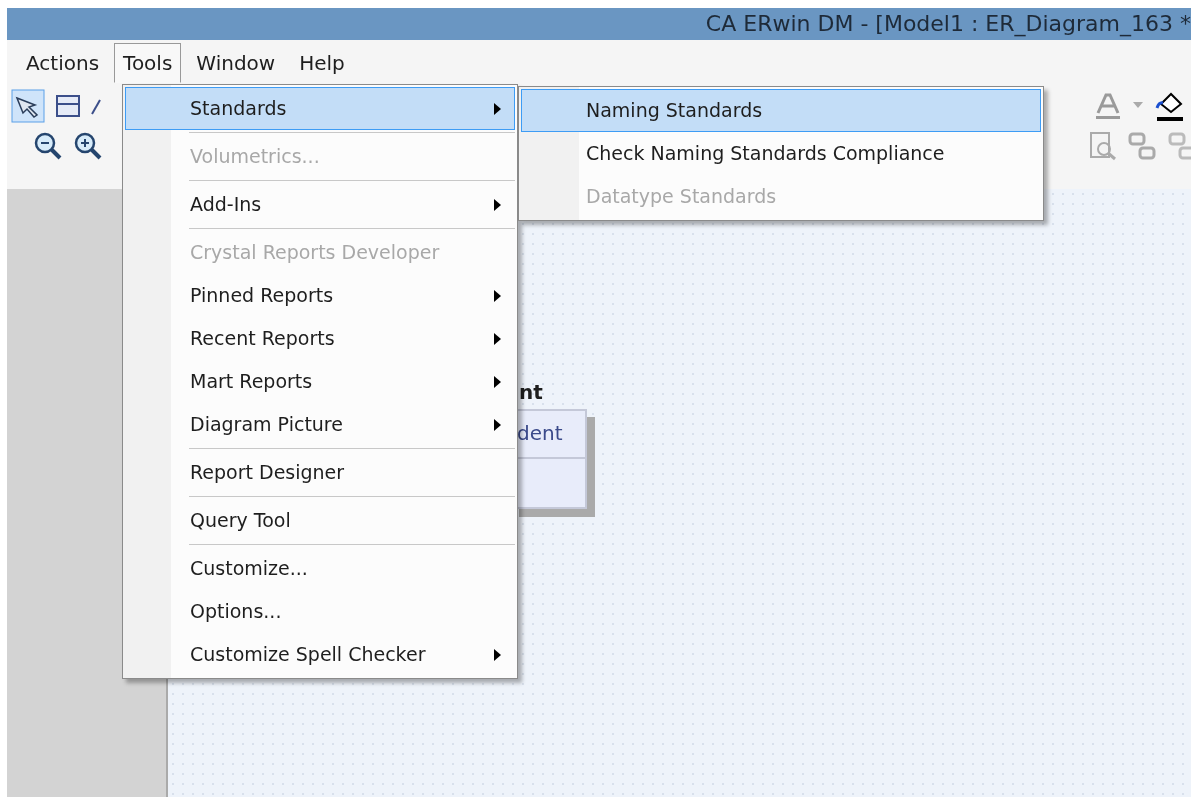 This screenshot has height=797, width=1191. What do you see at coordinates (781, 153) in the screenshot?
I see `menu-item: Check Naming Standards Compliance` at bounding box center [781, 153].